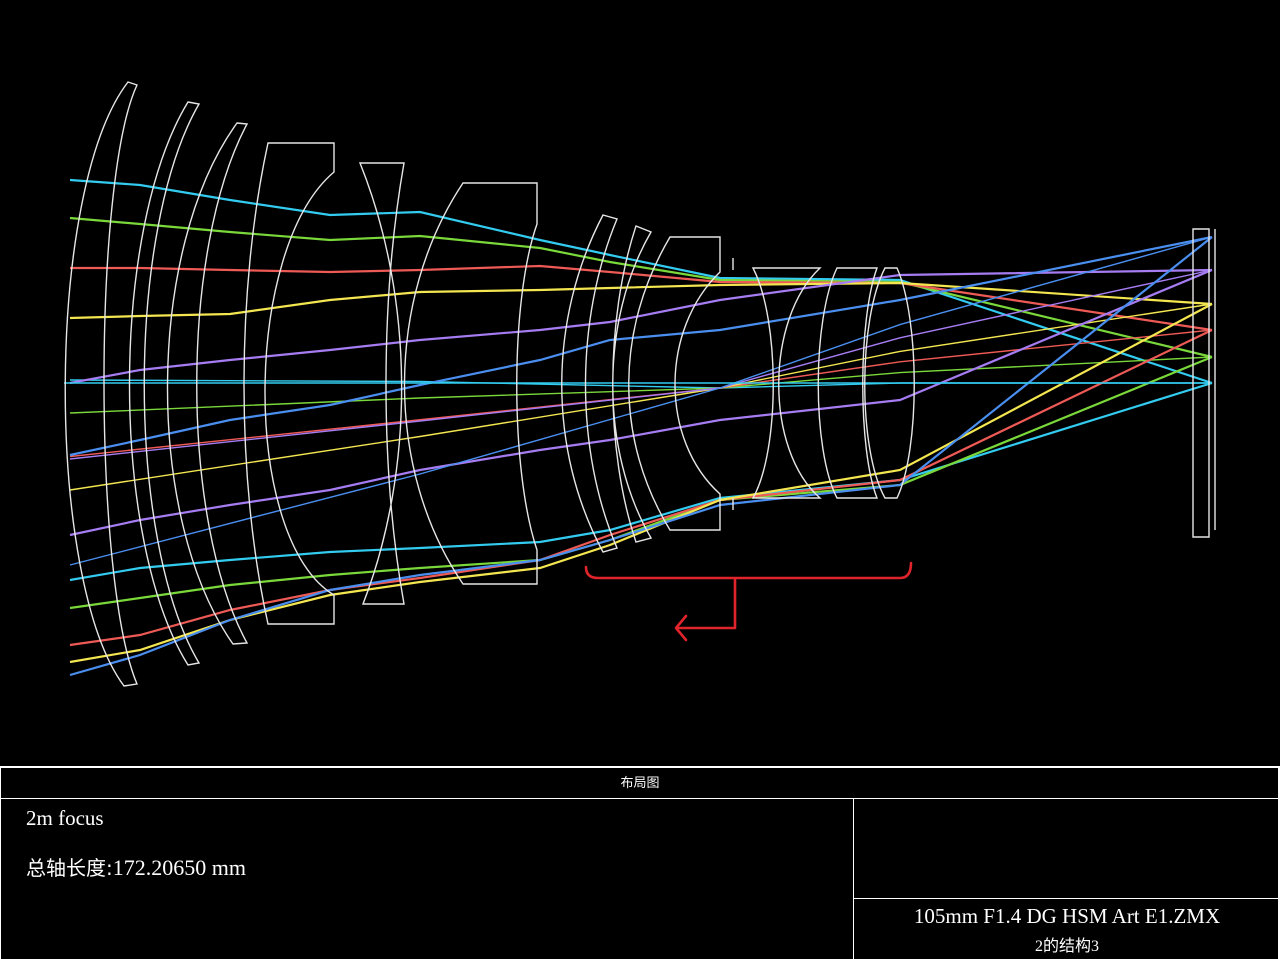  Describe the element at coordinates (705, 610) in the screenshot. I see `focus-direction-arrow` at that location.